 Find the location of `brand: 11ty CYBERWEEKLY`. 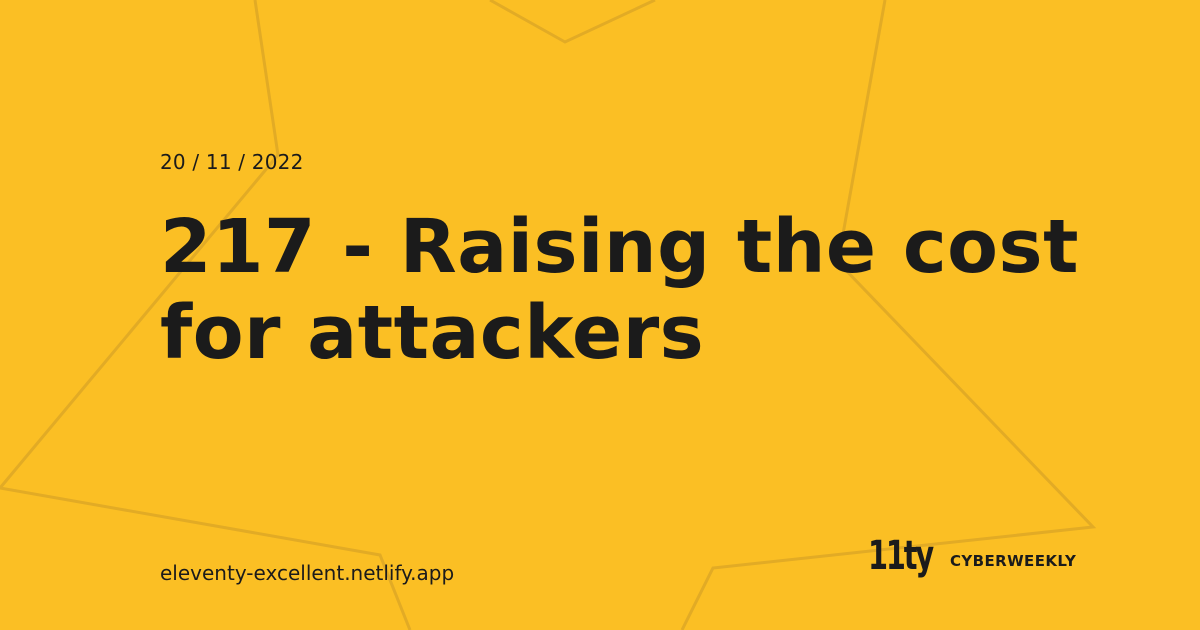

brand: 11ty CYBERWEEKLY is located at coordinates (972, 556).